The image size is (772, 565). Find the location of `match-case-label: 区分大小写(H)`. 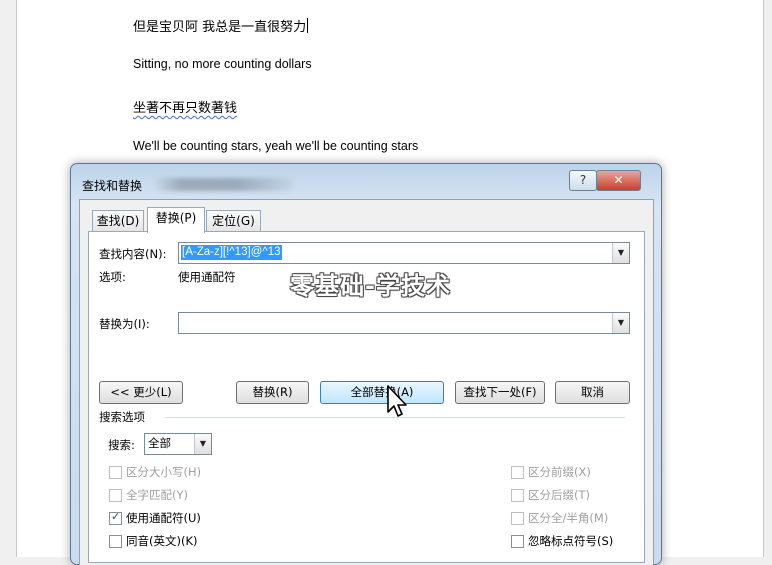

match-case-label: 区分大小写(H) is located at coordinates (164, 472).